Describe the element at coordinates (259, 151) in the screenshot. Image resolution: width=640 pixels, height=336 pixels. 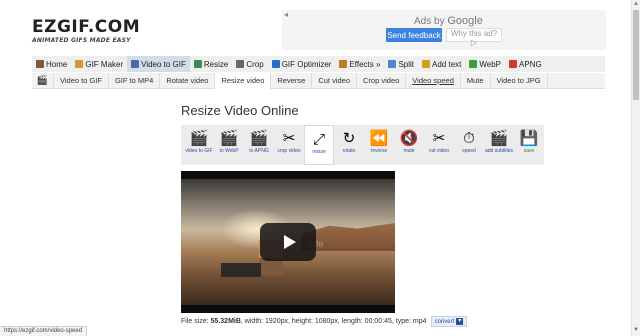
I see `tool-label: to APNG` at that location.